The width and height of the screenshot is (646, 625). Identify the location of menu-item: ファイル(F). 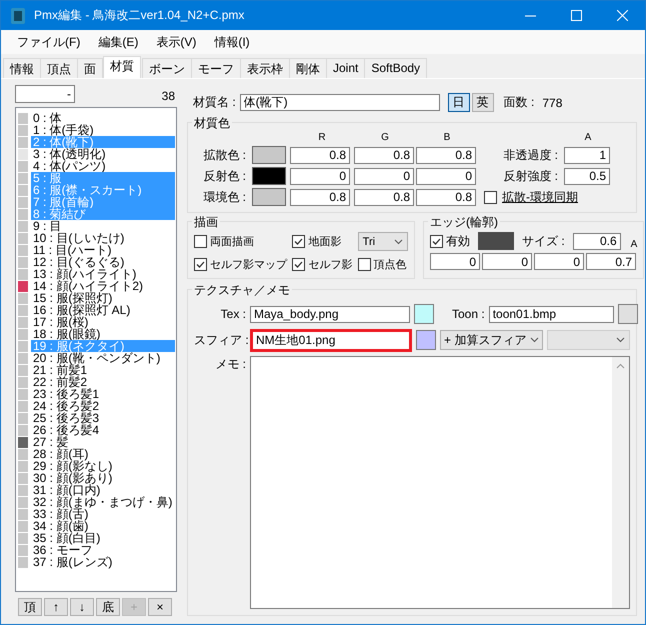
(48, 42).